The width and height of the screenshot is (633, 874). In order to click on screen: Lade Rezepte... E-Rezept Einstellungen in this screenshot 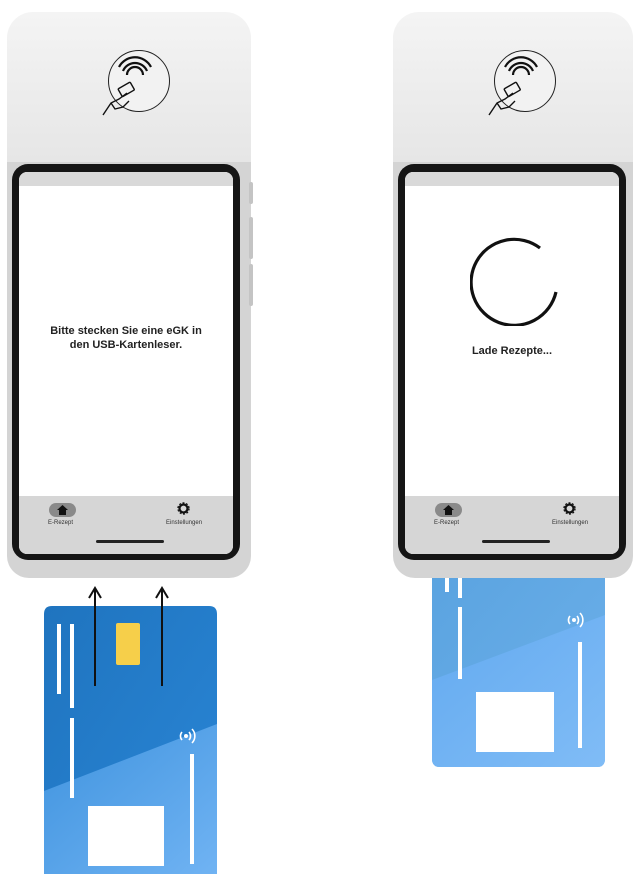, I will do `click(512, 363)`.